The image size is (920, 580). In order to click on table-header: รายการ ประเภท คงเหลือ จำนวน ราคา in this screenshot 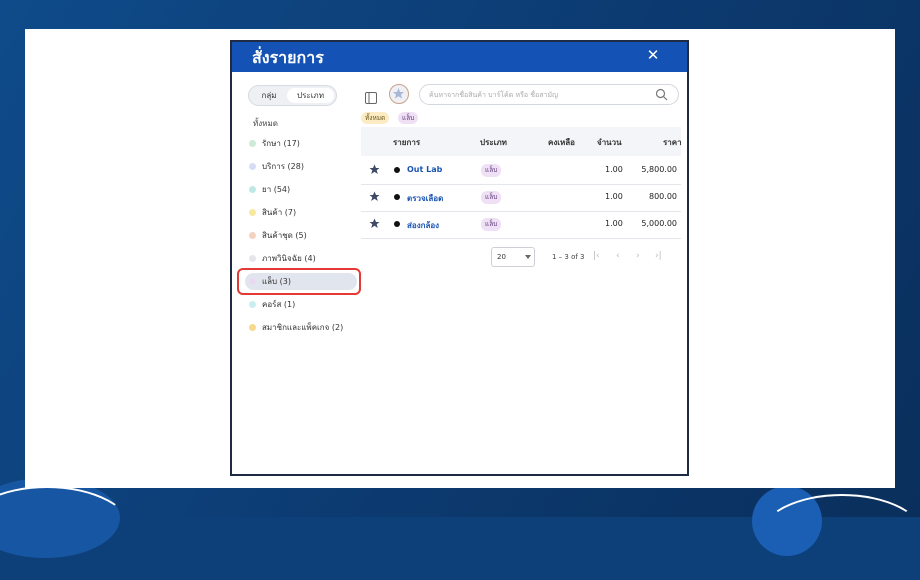, I will do `click(521, 141)`.